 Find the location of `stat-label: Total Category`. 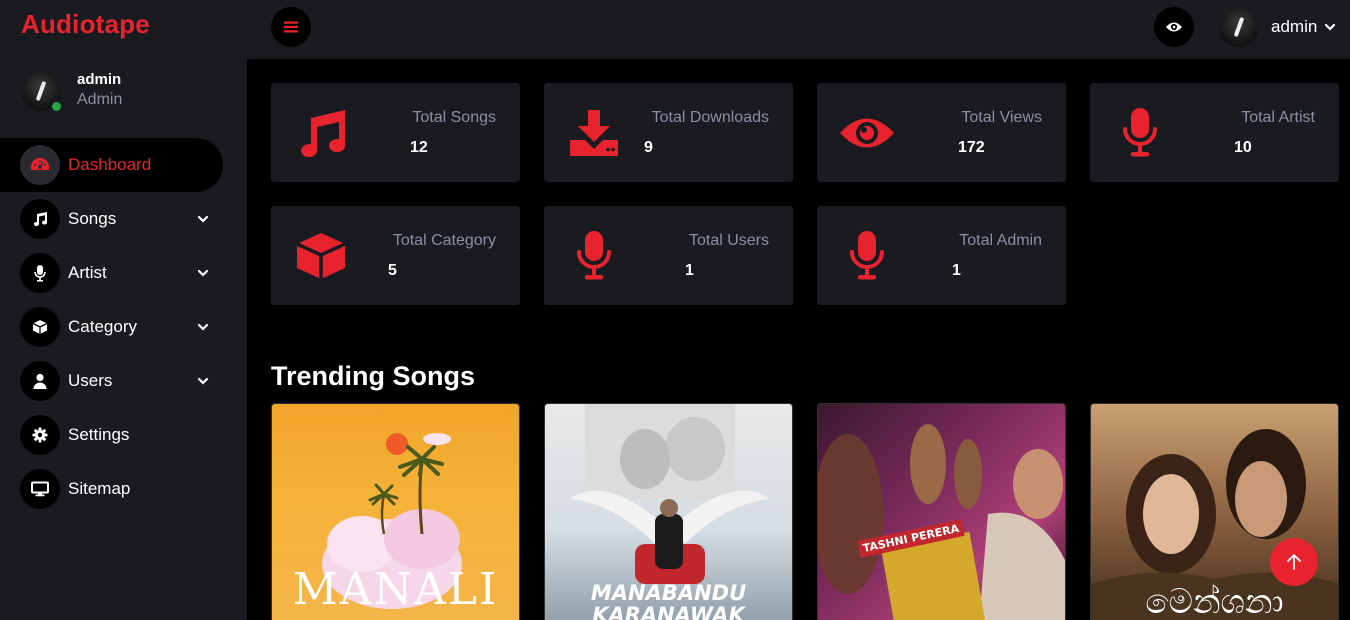

stat-label: Total Category is located at coordinates (444, 240).